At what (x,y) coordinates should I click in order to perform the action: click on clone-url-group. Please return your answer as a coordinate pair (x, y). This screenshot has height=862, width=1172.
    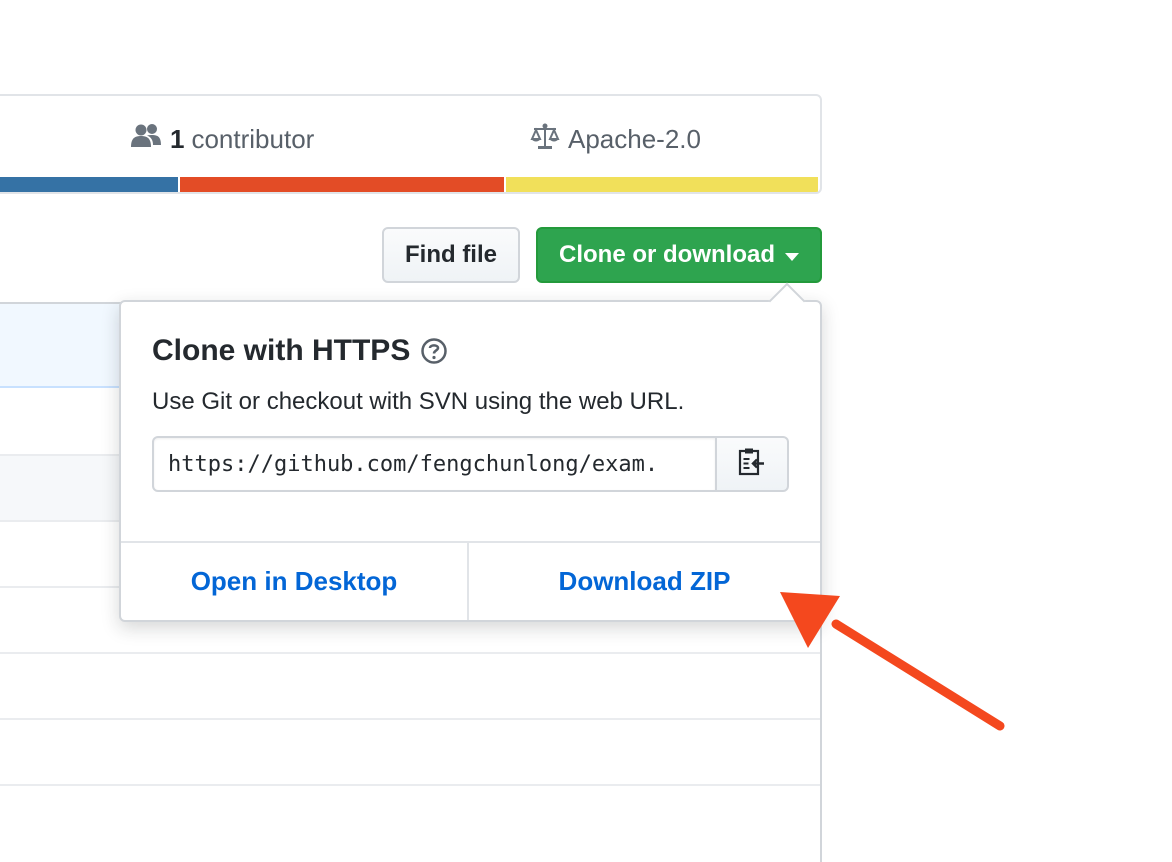
    Looking at the image, I should click on (470, 464).